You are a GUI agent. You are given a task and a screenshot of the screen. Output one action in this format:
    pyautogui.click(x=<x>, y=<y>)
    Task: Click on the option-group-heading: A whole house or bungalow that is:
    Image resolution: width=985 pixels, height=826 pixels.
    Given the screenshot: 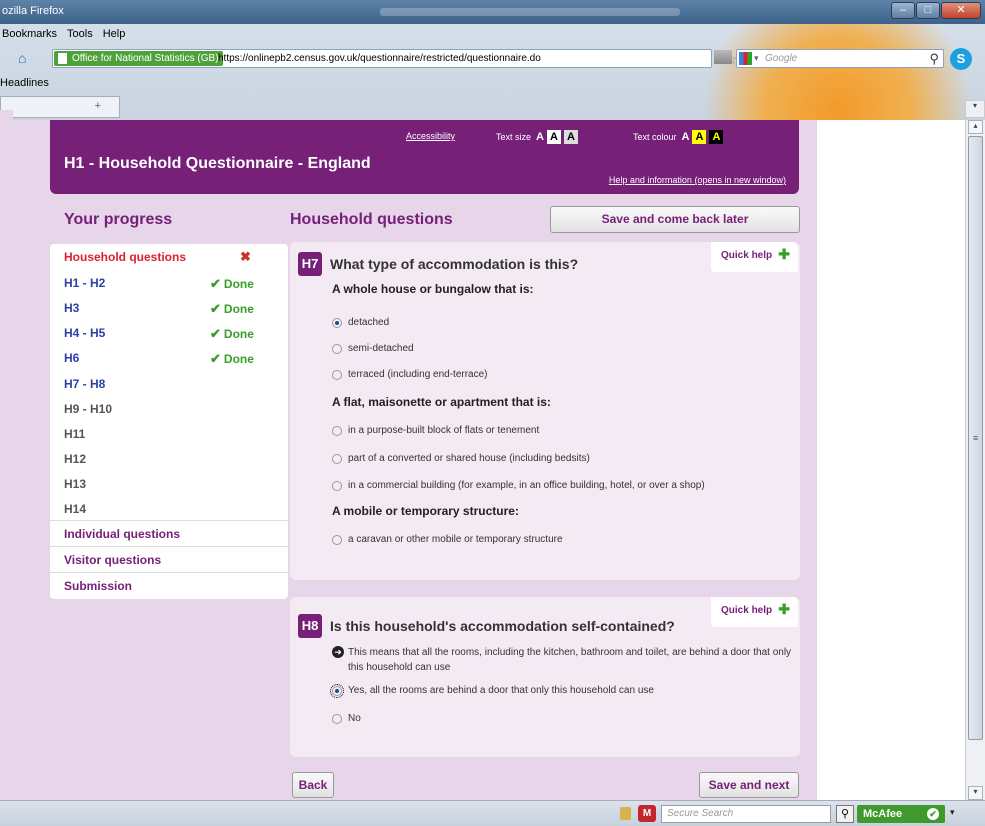 What is the action you would take?
    pyautogui.click(x=433, y=289)
    